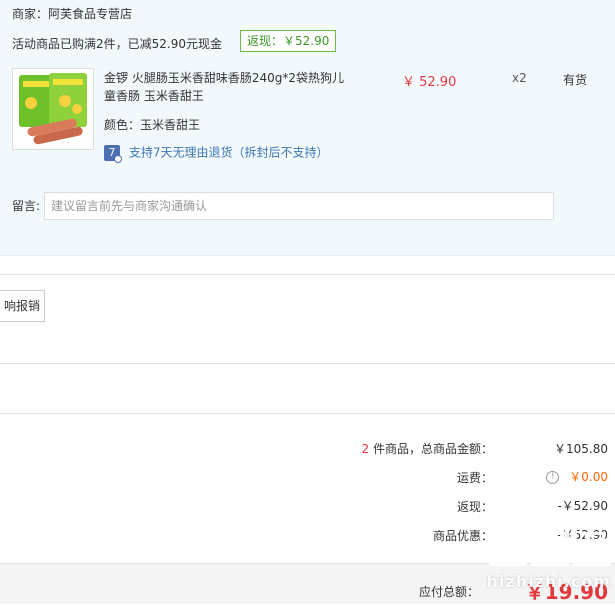 This screenshot has height=605, width=615. Describe the element at coordinates (299, 206) in the screenshot. I see `note-input` at that location.